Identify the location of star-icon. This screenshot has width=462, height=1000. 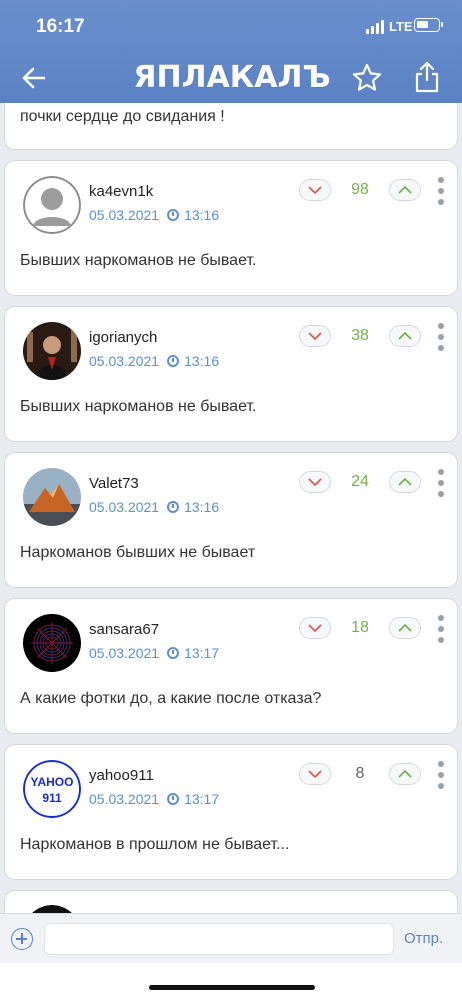
(367, 78).